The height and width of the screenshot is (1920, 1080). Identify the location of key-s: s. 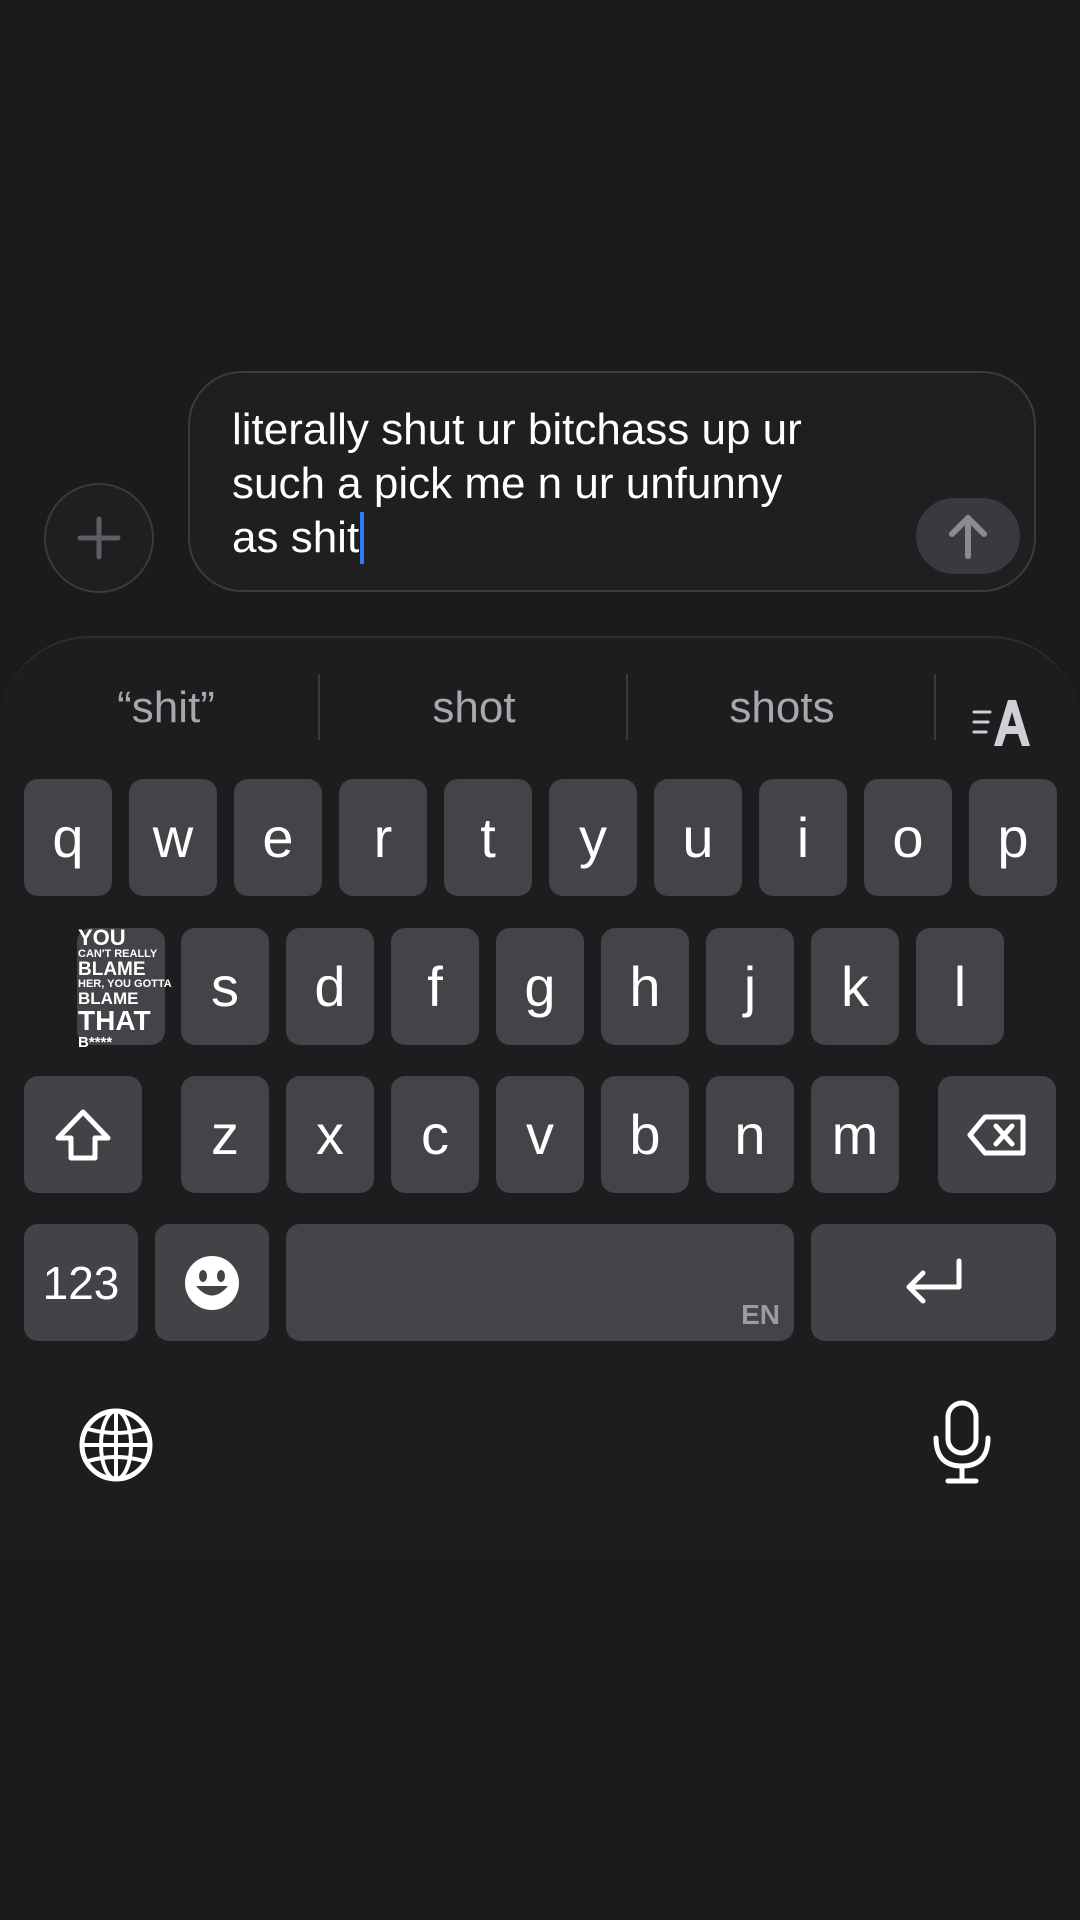
(225, 986).